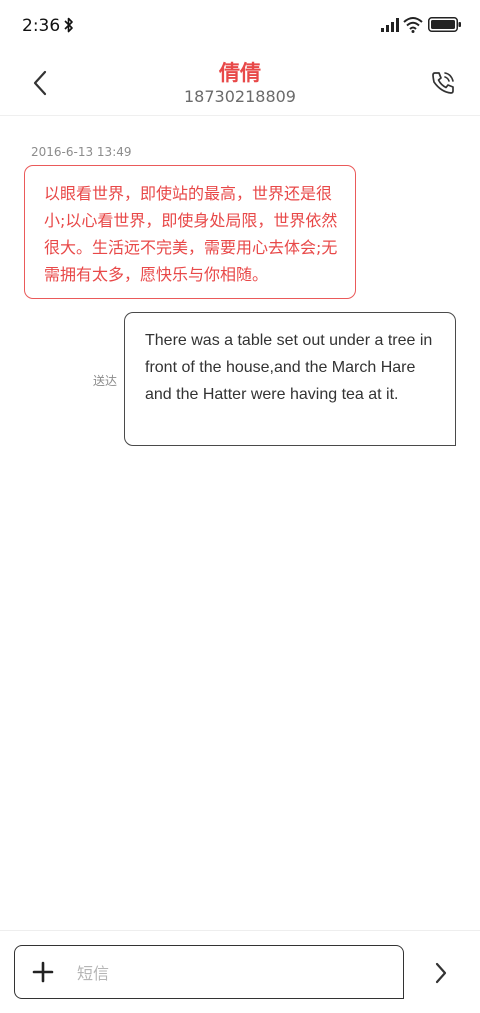  What do you see at coordinates (444, 24) in the screenshot?
I see `battery-icon` at bounding box center [444, 24].